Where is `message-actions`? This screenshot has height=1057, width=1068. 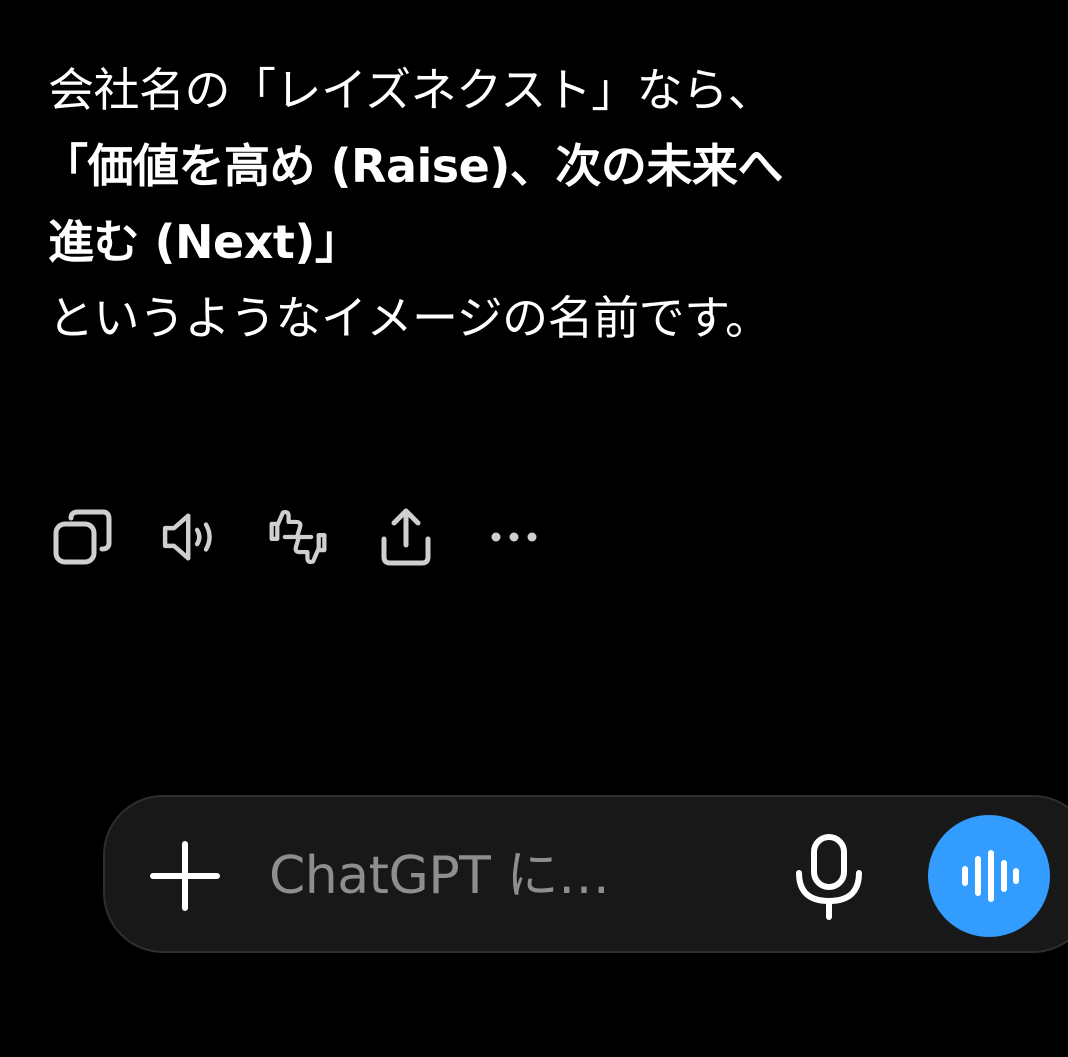 message-actions is located at coordinates (320, 537).